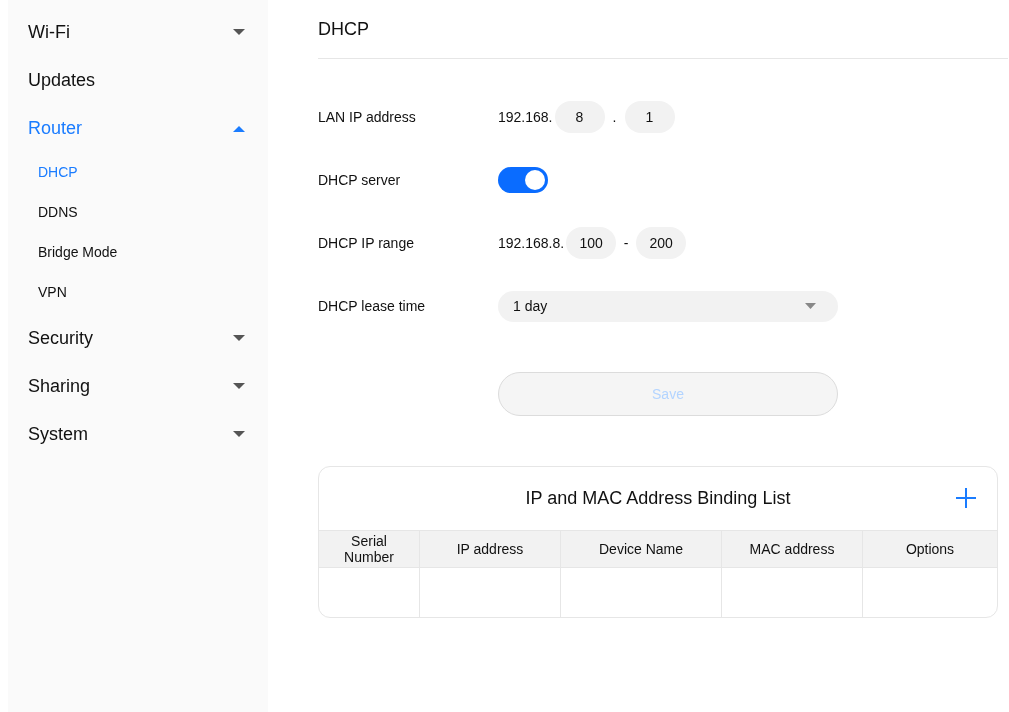  I want to click on octet-field: 100, so click(591, 243).